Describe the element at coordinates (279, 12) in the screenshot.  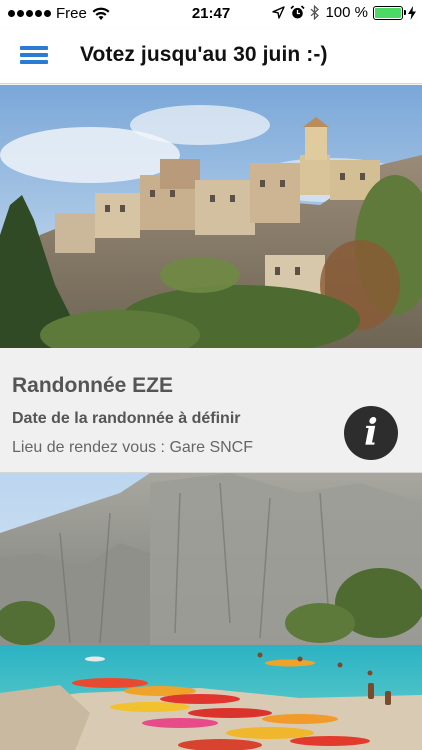
I see `location-arrow-icon` at that location.